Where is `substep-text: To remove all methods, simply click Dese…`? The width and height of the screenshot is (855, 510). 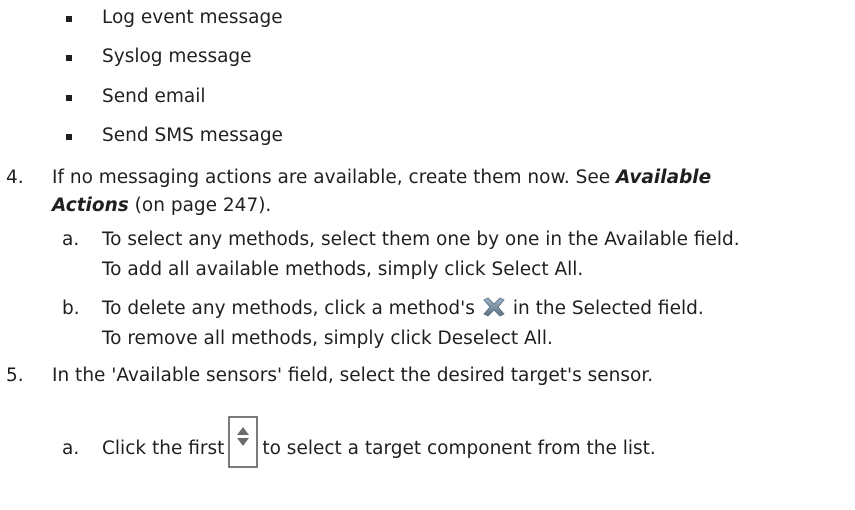
substep-text: To remove all methods, simply click Dese… is located at coordinates (327, 338).